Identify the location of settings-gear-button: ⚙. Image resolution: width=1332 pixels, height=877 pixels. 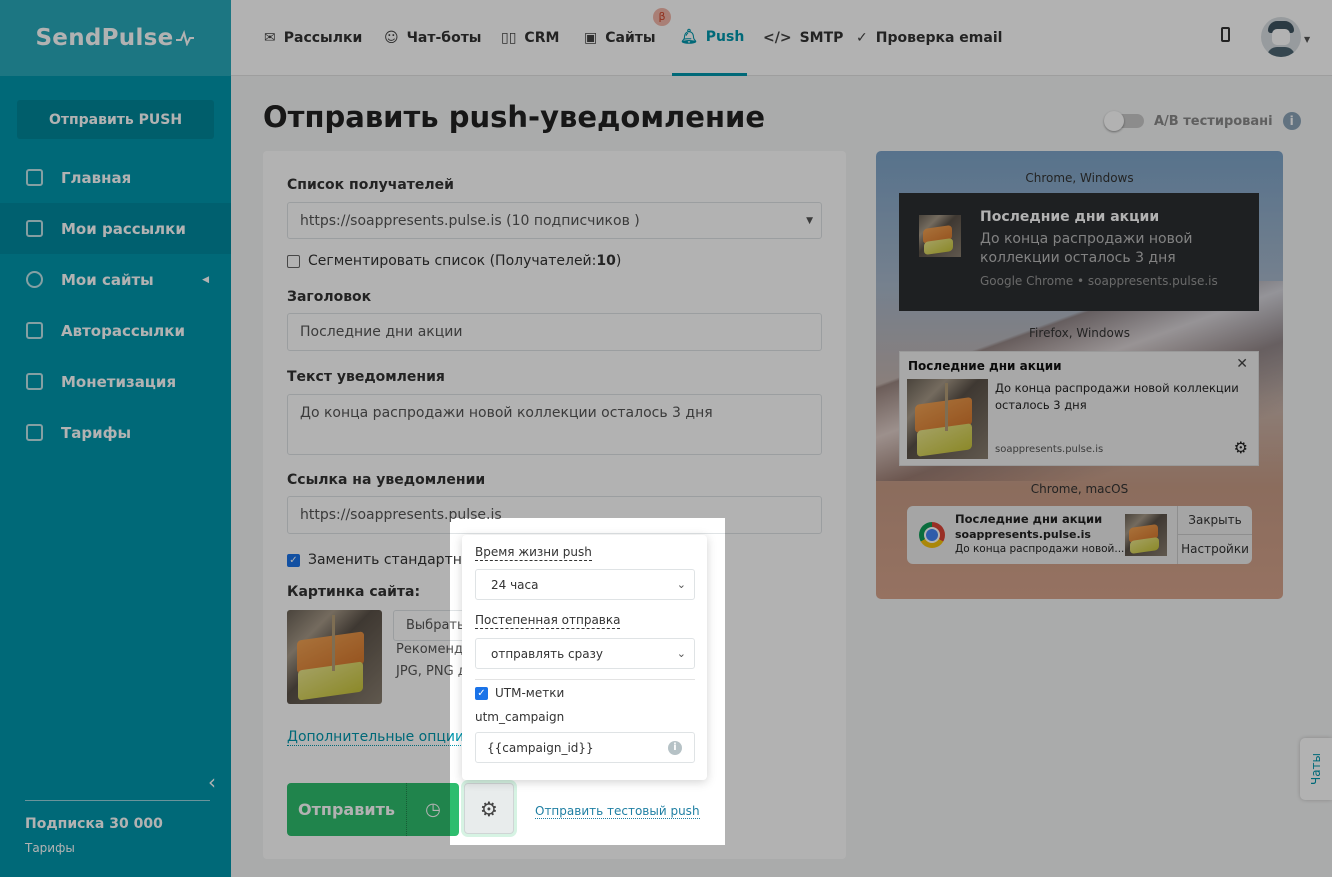
(489, 808).